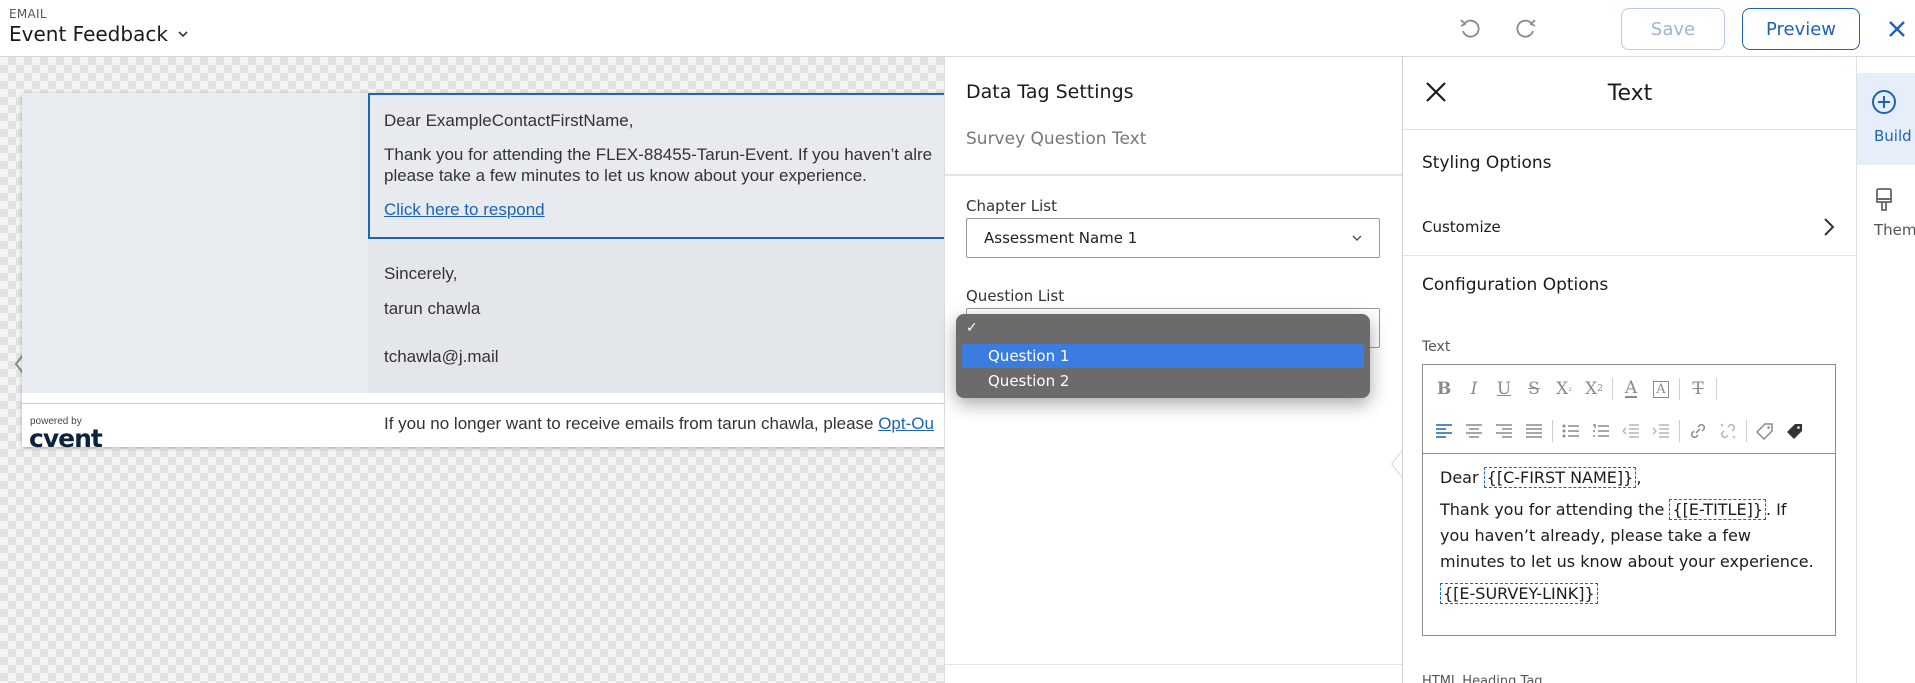  Describe the element at coordinates (1884, 199) in the screenshot. I see `paint-brush-icon` at that location.